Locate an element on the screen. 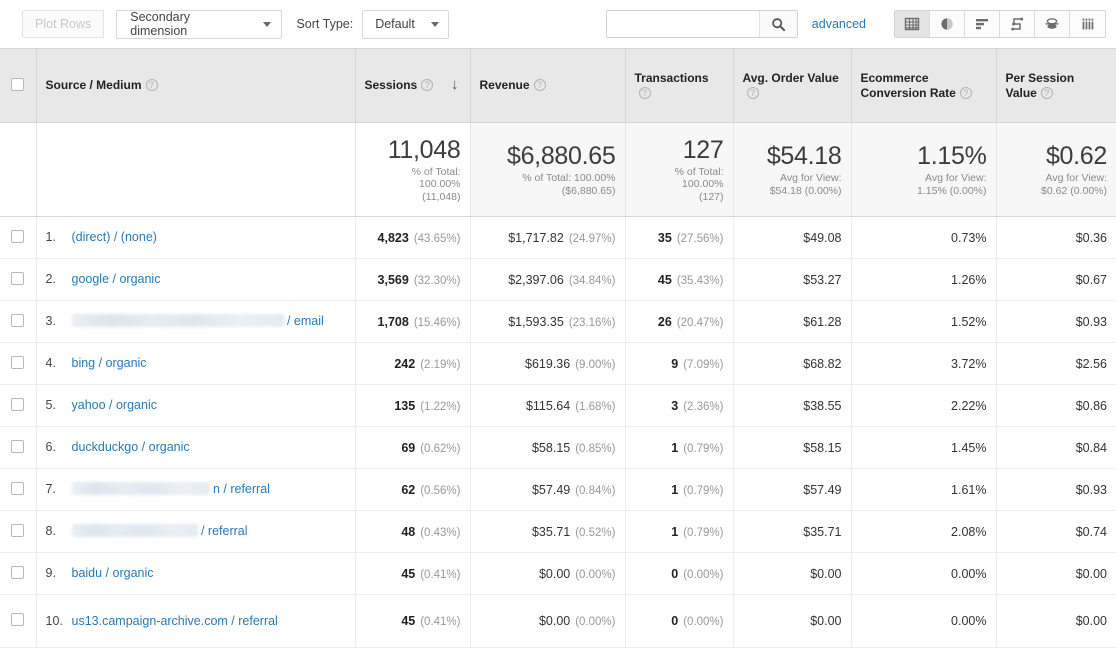 The width and height of the screenshot is (1116, 651). plot-rows-button: Plot Rows is located at coordinates (63, 24).